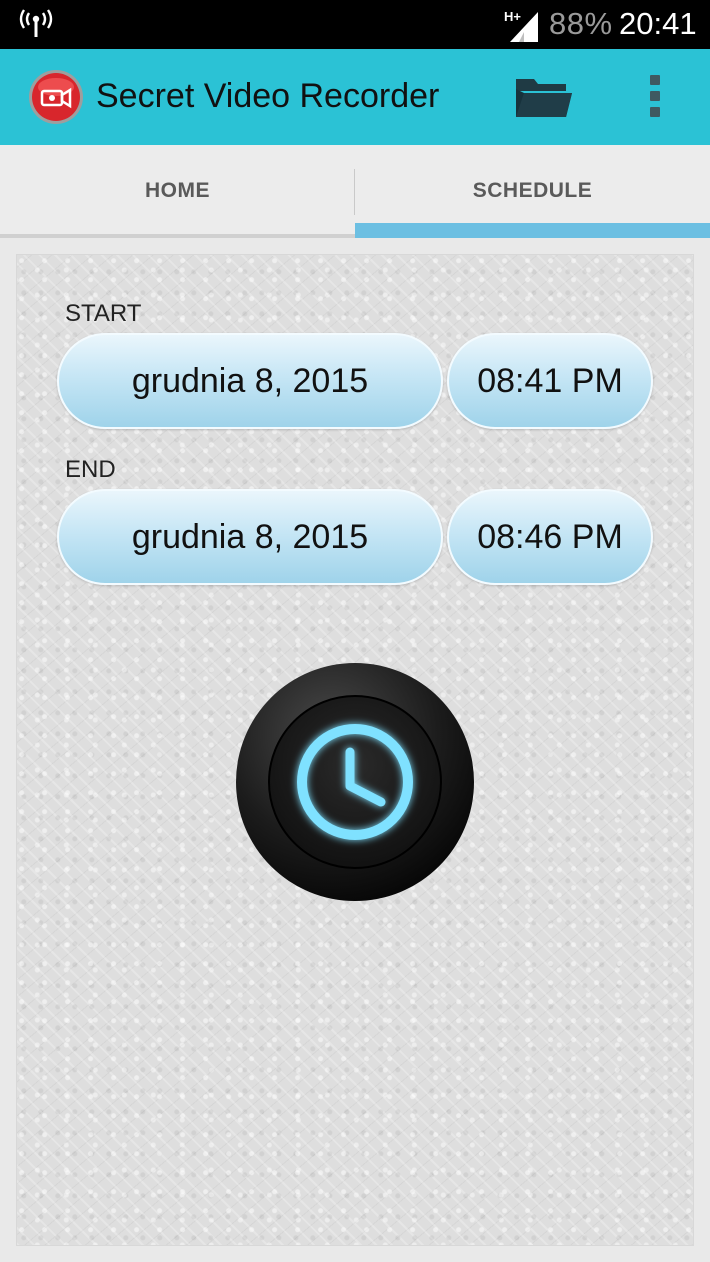 This screenshot has width=710, height=1262. What do you see at coordinates (268, 96) in the screenshot?
I see `app-title: Secret Video Recorder` at bounding box center [268, 96].